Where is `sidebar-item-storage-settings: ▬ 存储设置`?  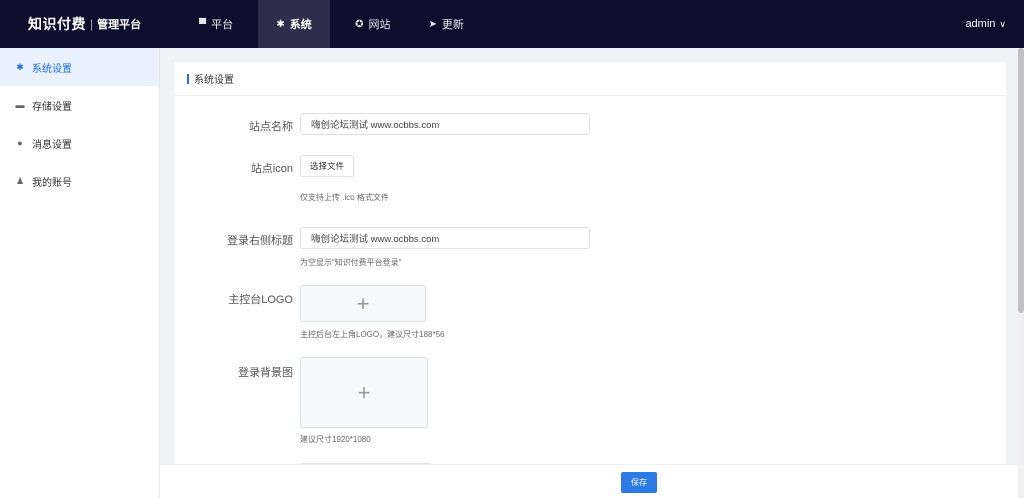
sidebar-item-storage-settings: ▬ 存储设置 is located at coordinates (79, 105).